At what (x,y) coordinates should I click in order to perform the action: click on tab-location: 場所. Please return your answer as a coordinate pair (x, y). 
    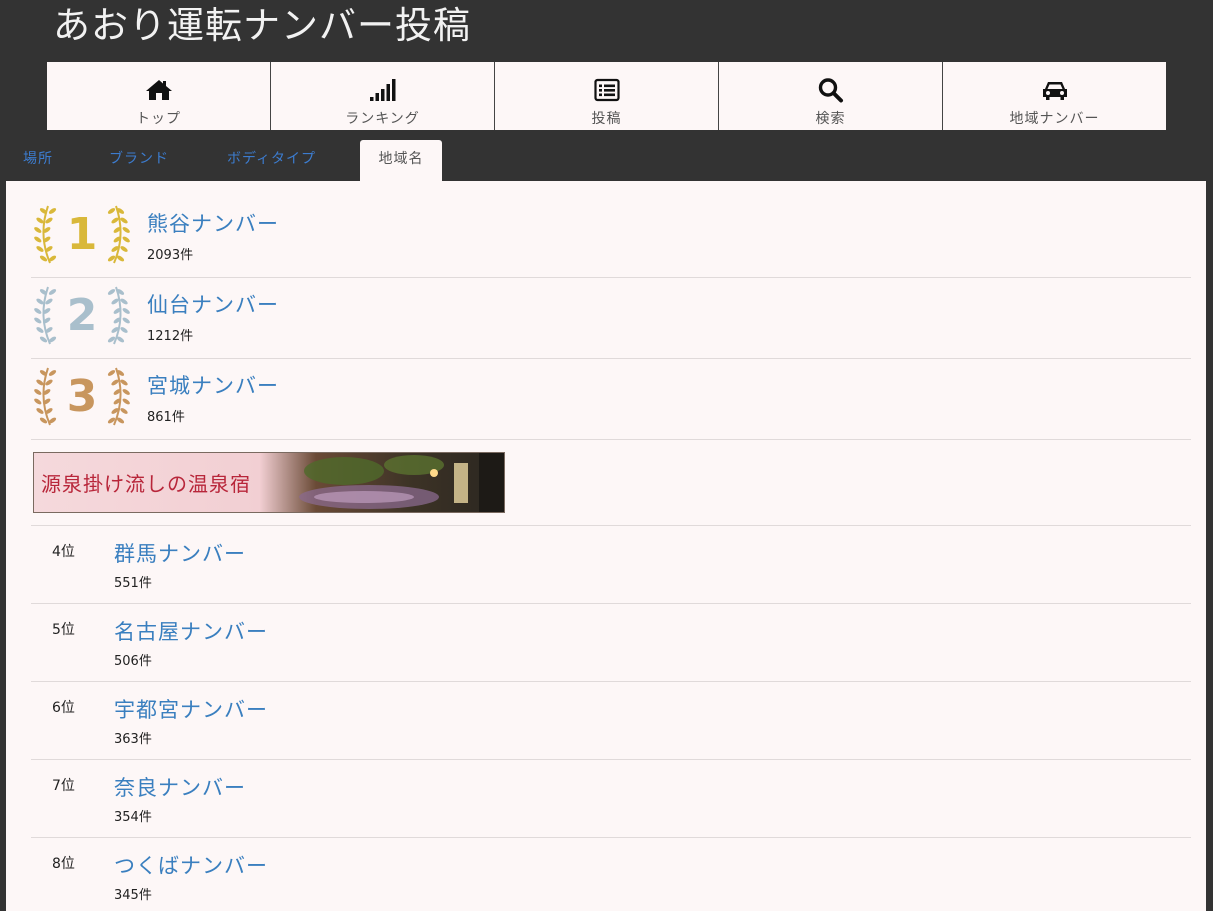
    Looking at the image, I should click on (38, 160).